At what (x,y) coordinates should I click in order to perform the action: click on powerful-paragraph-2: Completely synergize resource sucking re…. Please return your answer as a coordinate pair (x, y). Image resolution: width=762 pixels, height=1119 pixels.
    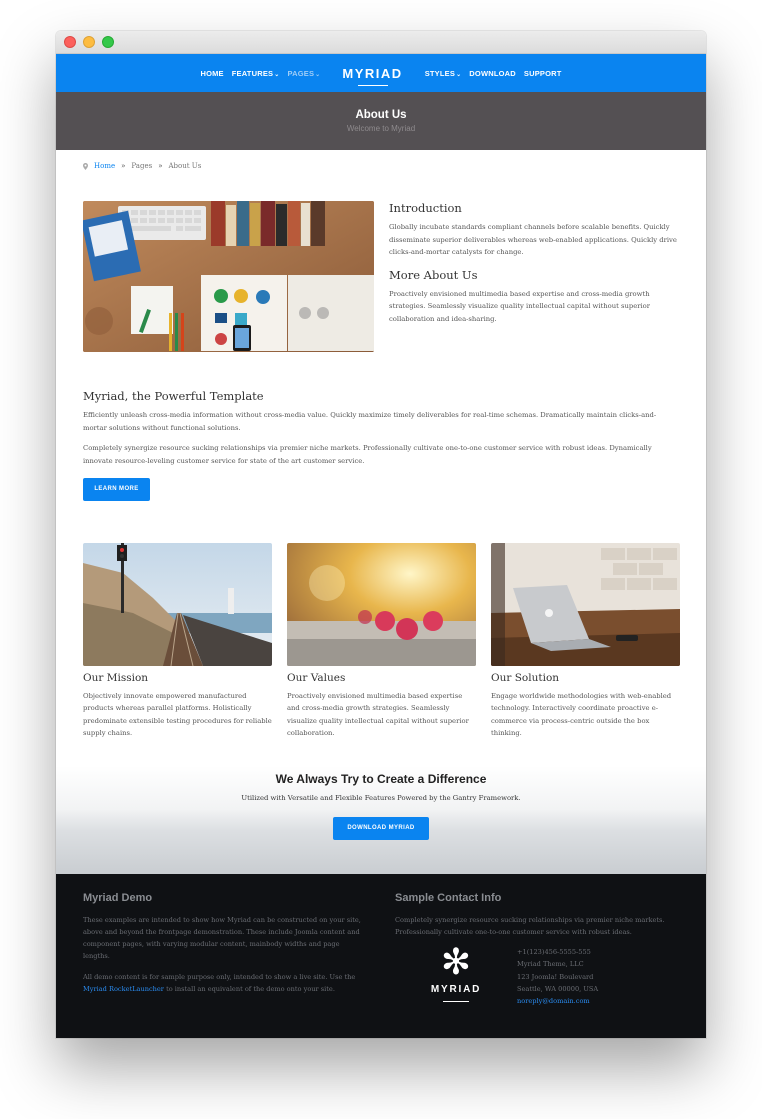
    Looking at the image, I should click on (367, 454).